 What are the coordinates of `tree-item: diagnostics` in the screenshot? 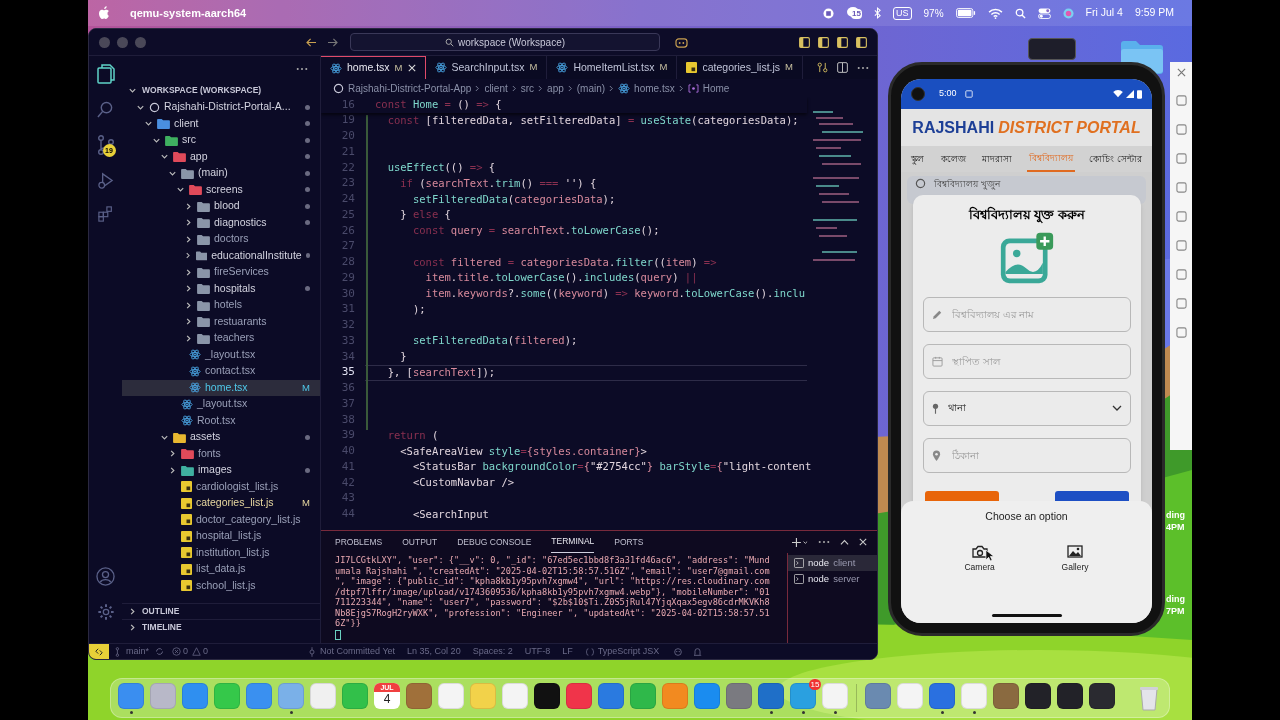 It's located at (221, 222).